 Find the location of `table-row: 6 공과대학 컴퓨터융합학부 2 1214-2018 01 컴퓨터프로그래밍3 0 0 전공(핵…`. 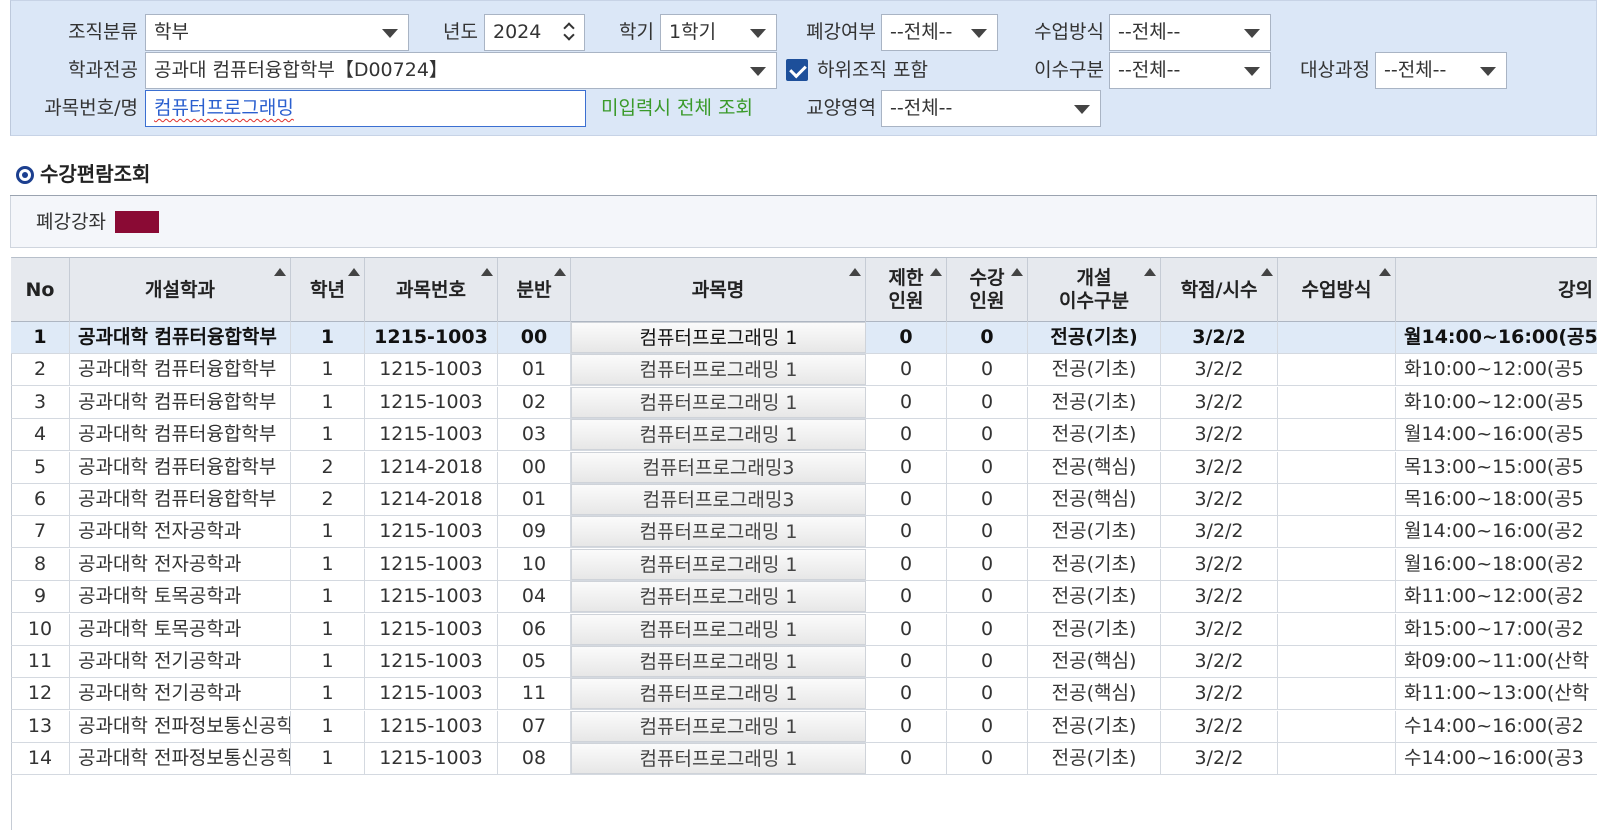

table-row: 6 공과대학 컴퓨터융합학부 2 1214-2018 01 컴퓨터프로그래밍3 0 0 전공(핵… is located at coordinates (804, 500).